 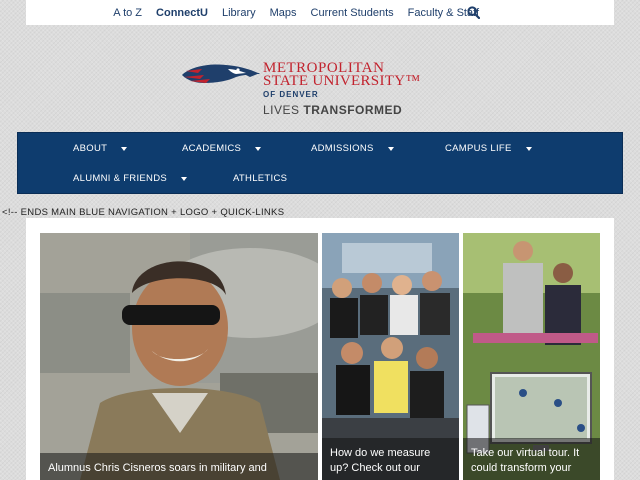 What do you see at coordinates (100, 148) in the screenshot?
I see `nav-item-about: ABOUT` at bounding box center [100, 148].